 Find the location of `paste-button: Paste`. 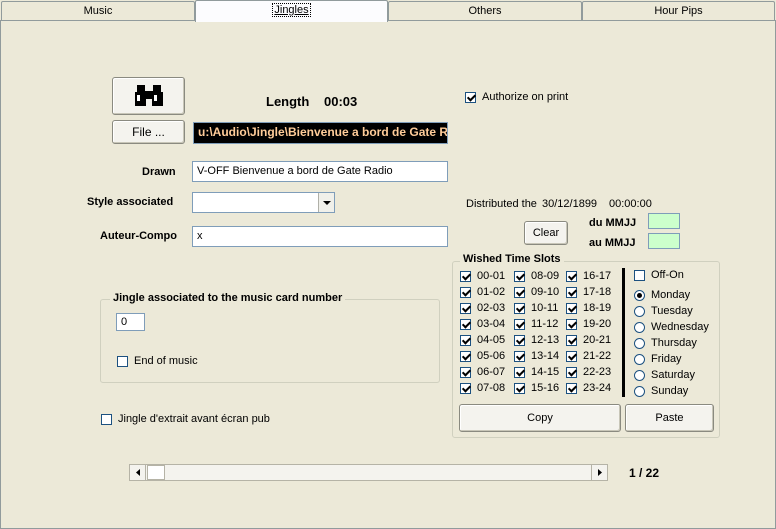

paste-button: Paste is located at coordinates (669, 418).